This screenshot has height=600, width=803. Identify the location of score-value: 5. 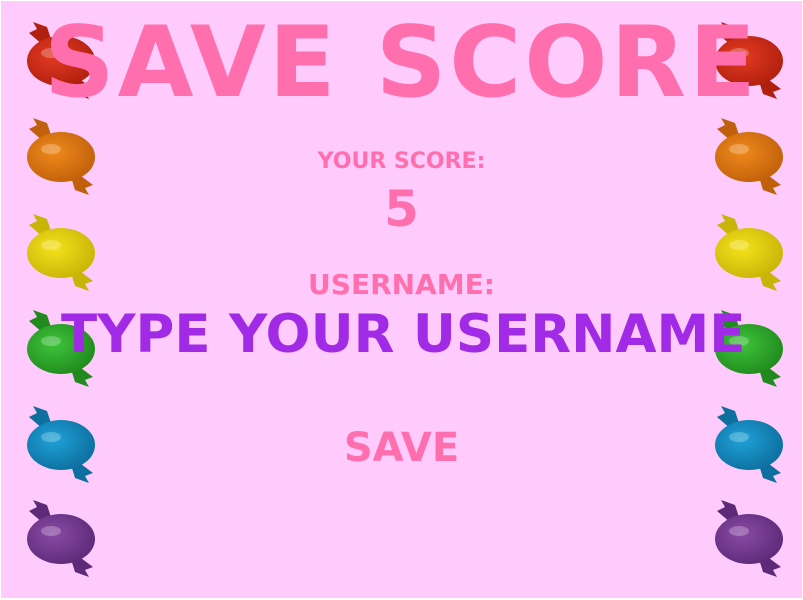
(401, 209).